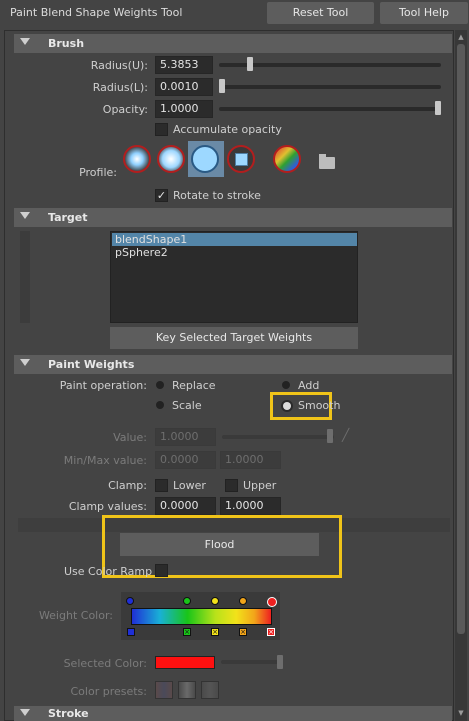 The image size is (469, 721). Describe the element at coordinates (461, 339) in the screenshot. I see `scrollbar-thumb` at that location.